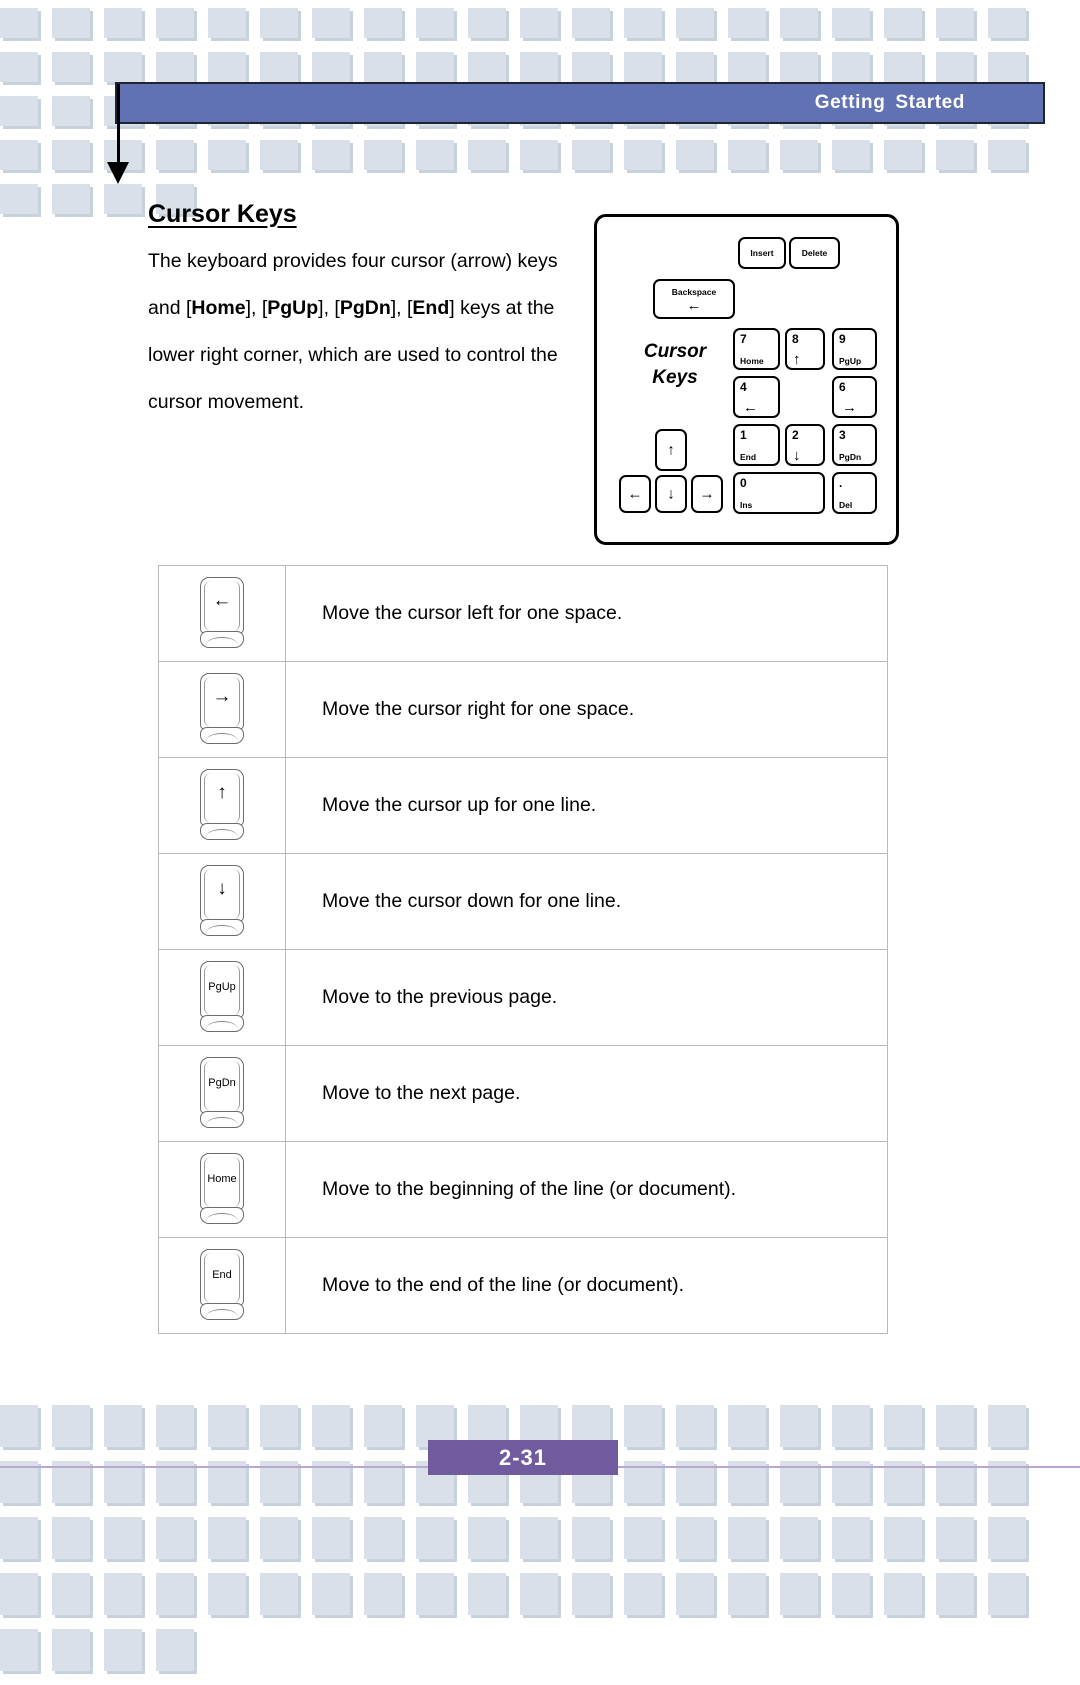  What do you see at coordinates (222, 997) in the screenshot?
I see `key-icon-cell: PgUp` at bounding box center [222, 997].